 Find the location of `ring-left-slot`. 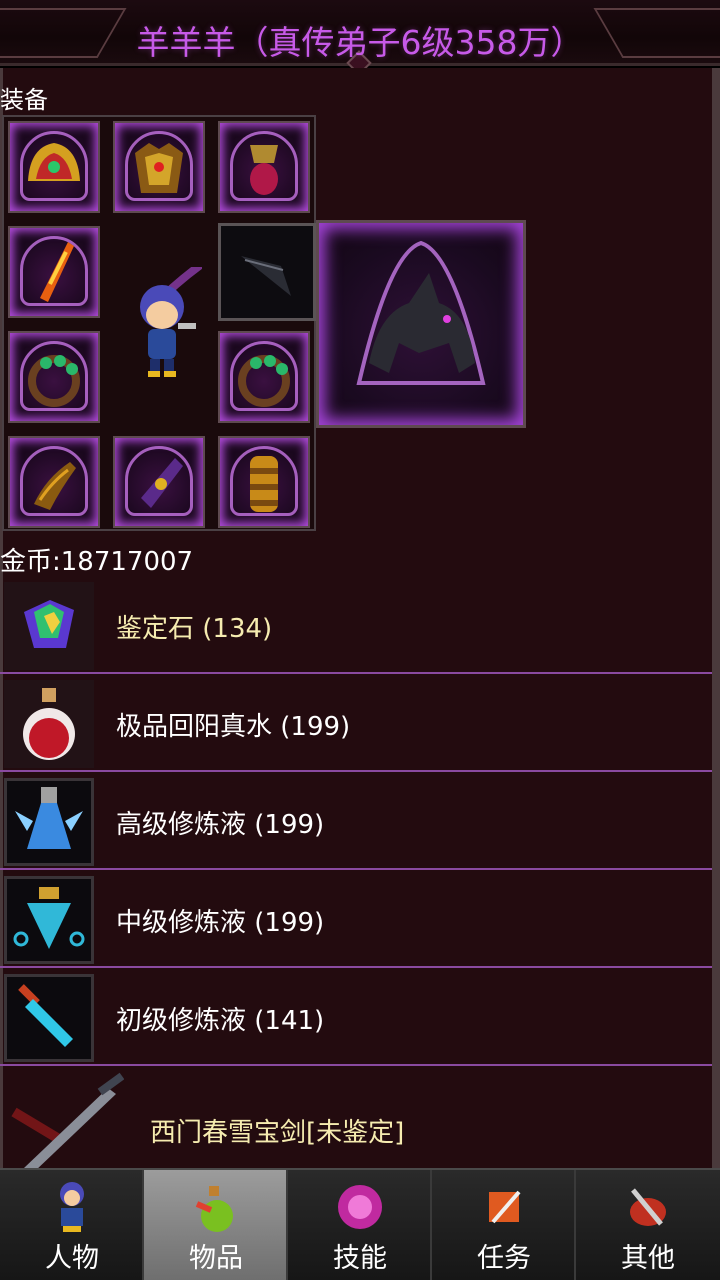

ring-left-slot is located at coordinates (54, 377).